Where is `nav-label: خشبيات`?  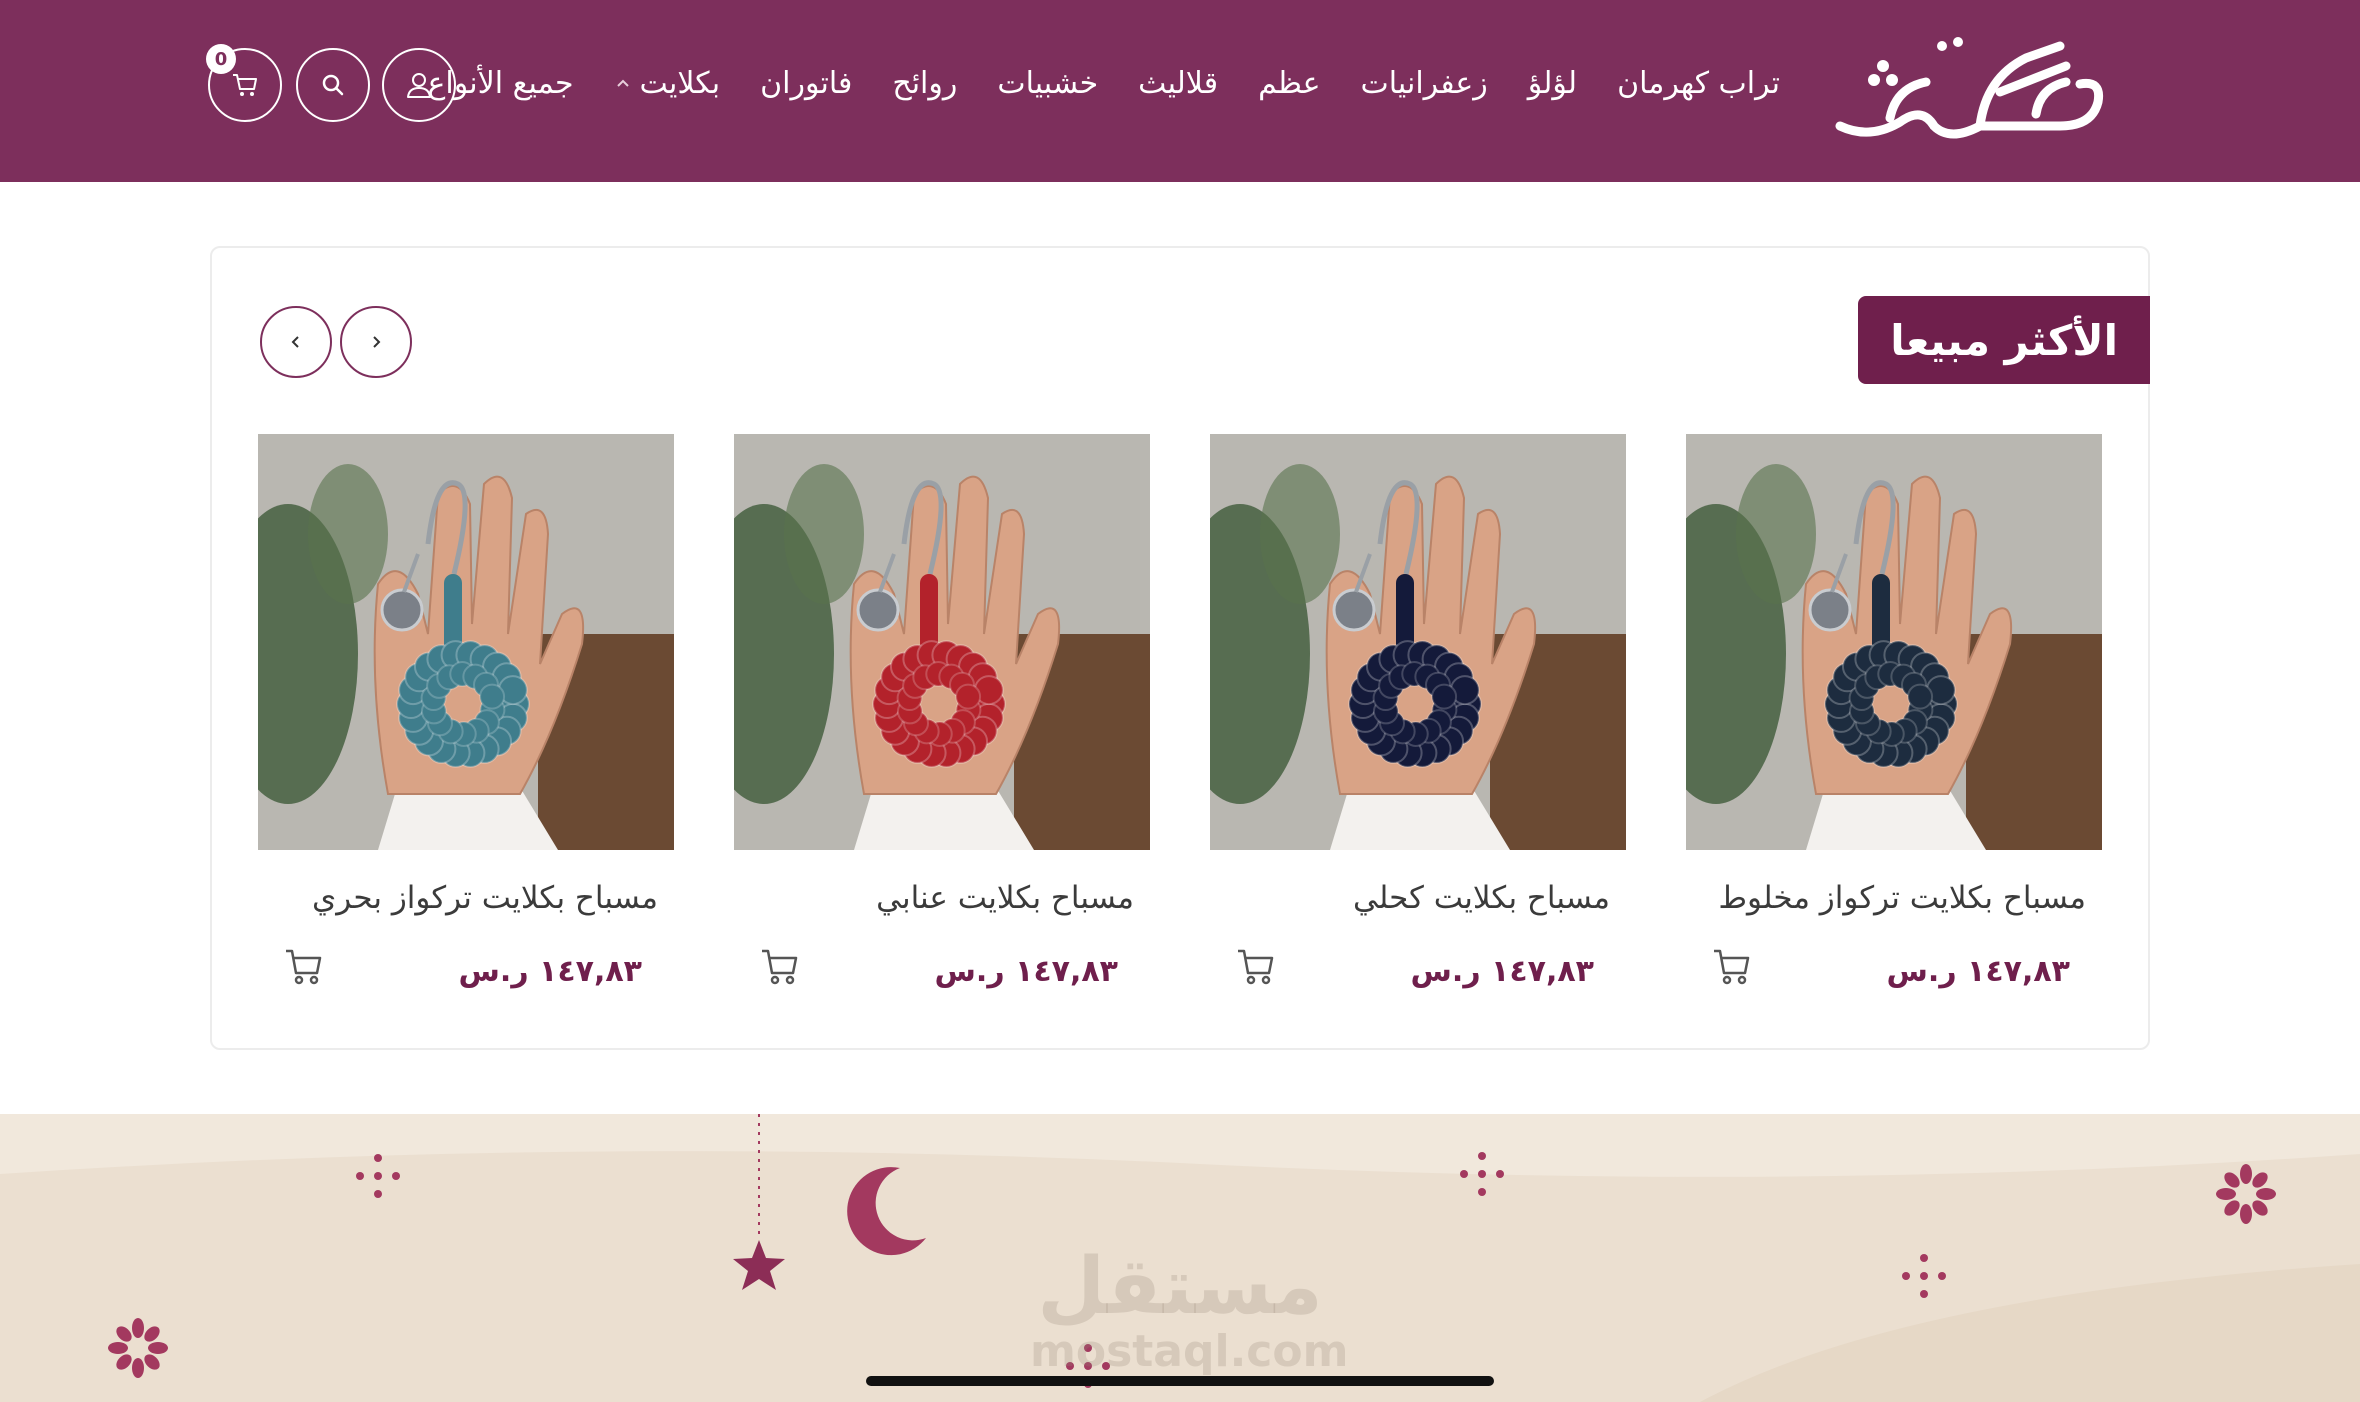
nav-label: خشبيات is located at coordinates (1048, 83).